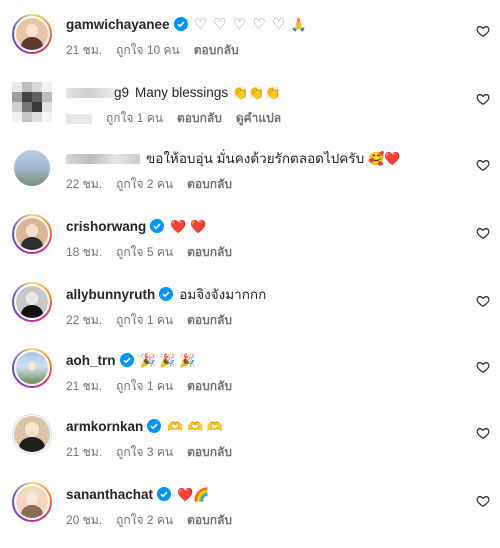 Image resolution: width=500 pixels, height=548 pixels. What do you see at coordinates (255, 158) in the screenshot?
I see `comment-text: ขอให้อบอุ่น มั่นคงด้วยรักตลอดไปครับ` at bounding box center [255, 158].